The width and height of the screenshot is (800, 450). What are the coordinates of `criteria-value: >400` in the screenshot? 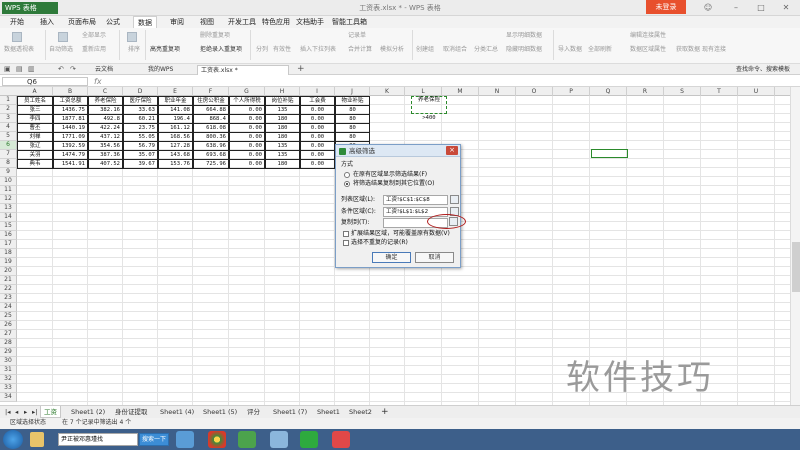 It's located at (429, 118).